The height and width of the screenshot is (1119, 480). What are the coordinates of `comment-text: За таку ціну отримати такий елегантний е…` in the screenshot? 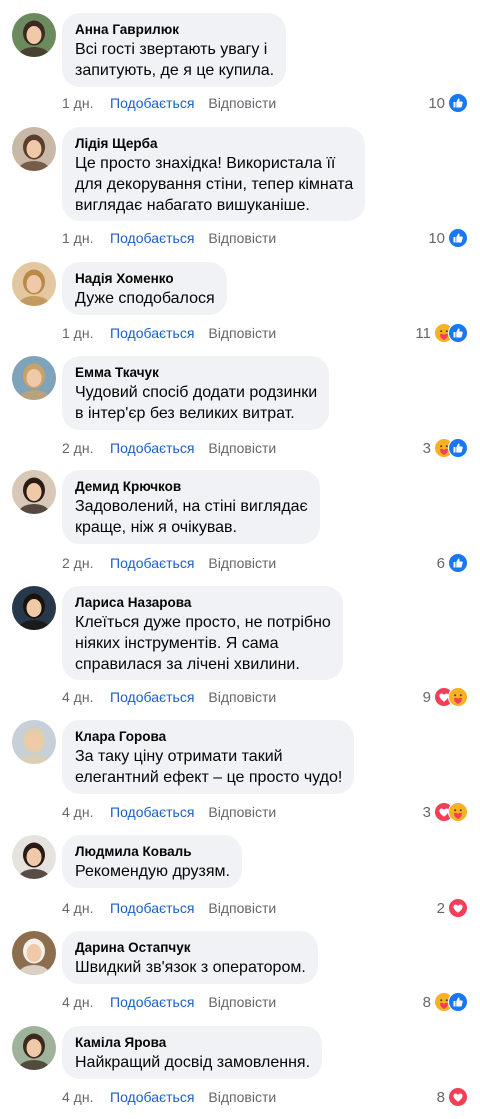 It's located at (209, 767).